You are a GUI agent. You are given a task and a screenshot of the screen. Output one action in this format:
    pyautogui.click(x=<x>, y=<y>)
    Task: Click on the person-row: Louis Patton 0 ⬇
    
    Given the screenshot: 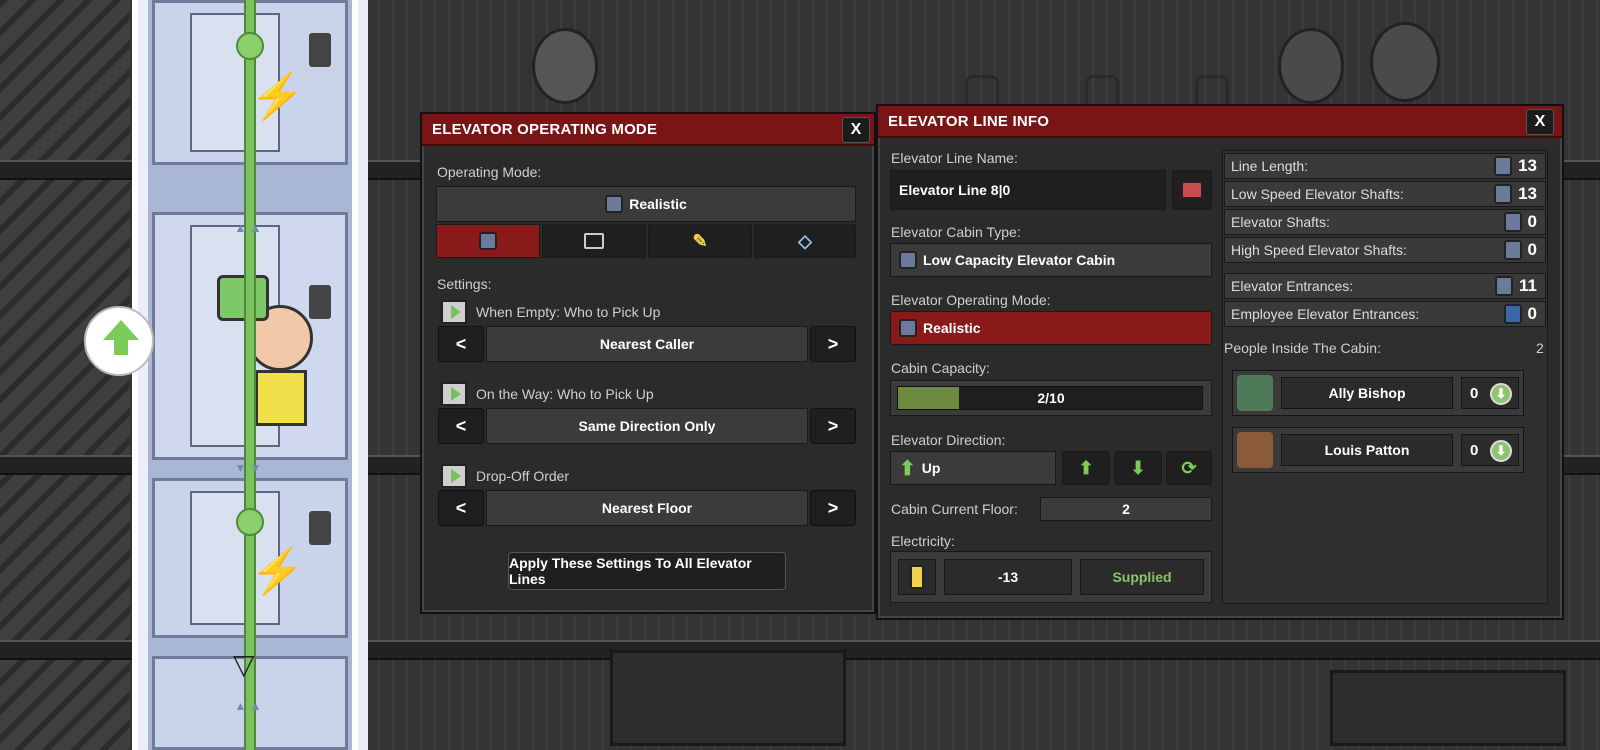 What is the action you would take?
    pyautogui.click(x=1378, y=450)
    